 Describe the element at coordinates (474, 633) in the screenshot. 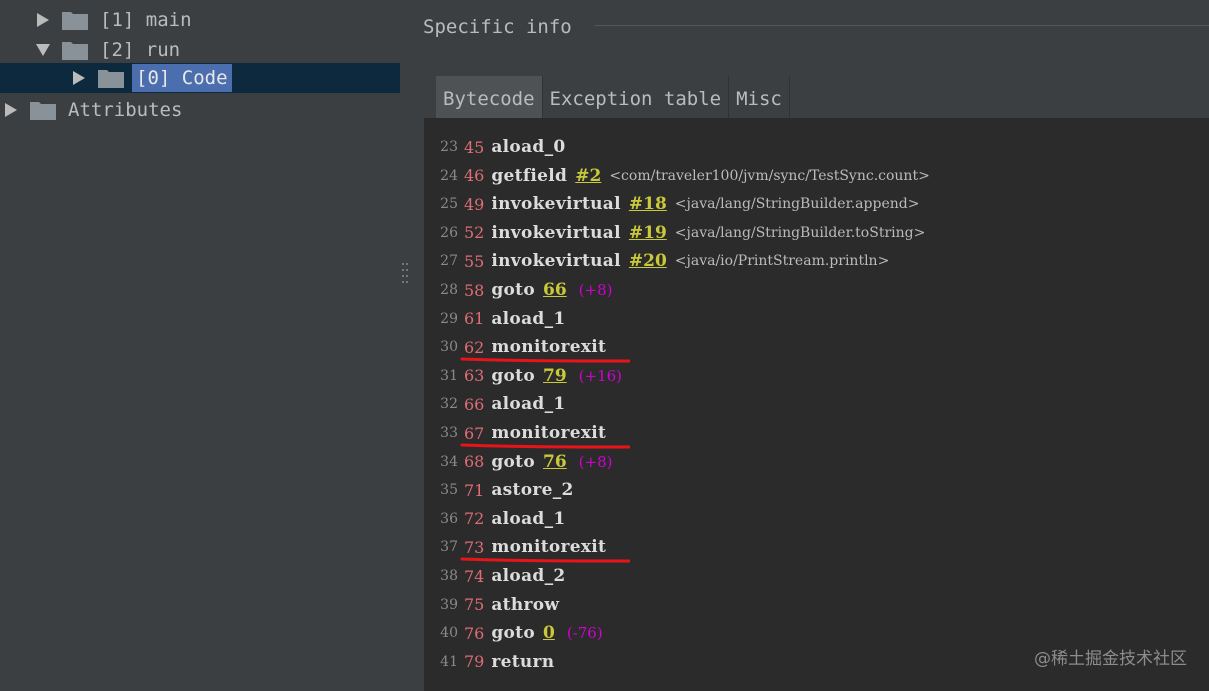

I see `bytecode-offset: 76` at that location.